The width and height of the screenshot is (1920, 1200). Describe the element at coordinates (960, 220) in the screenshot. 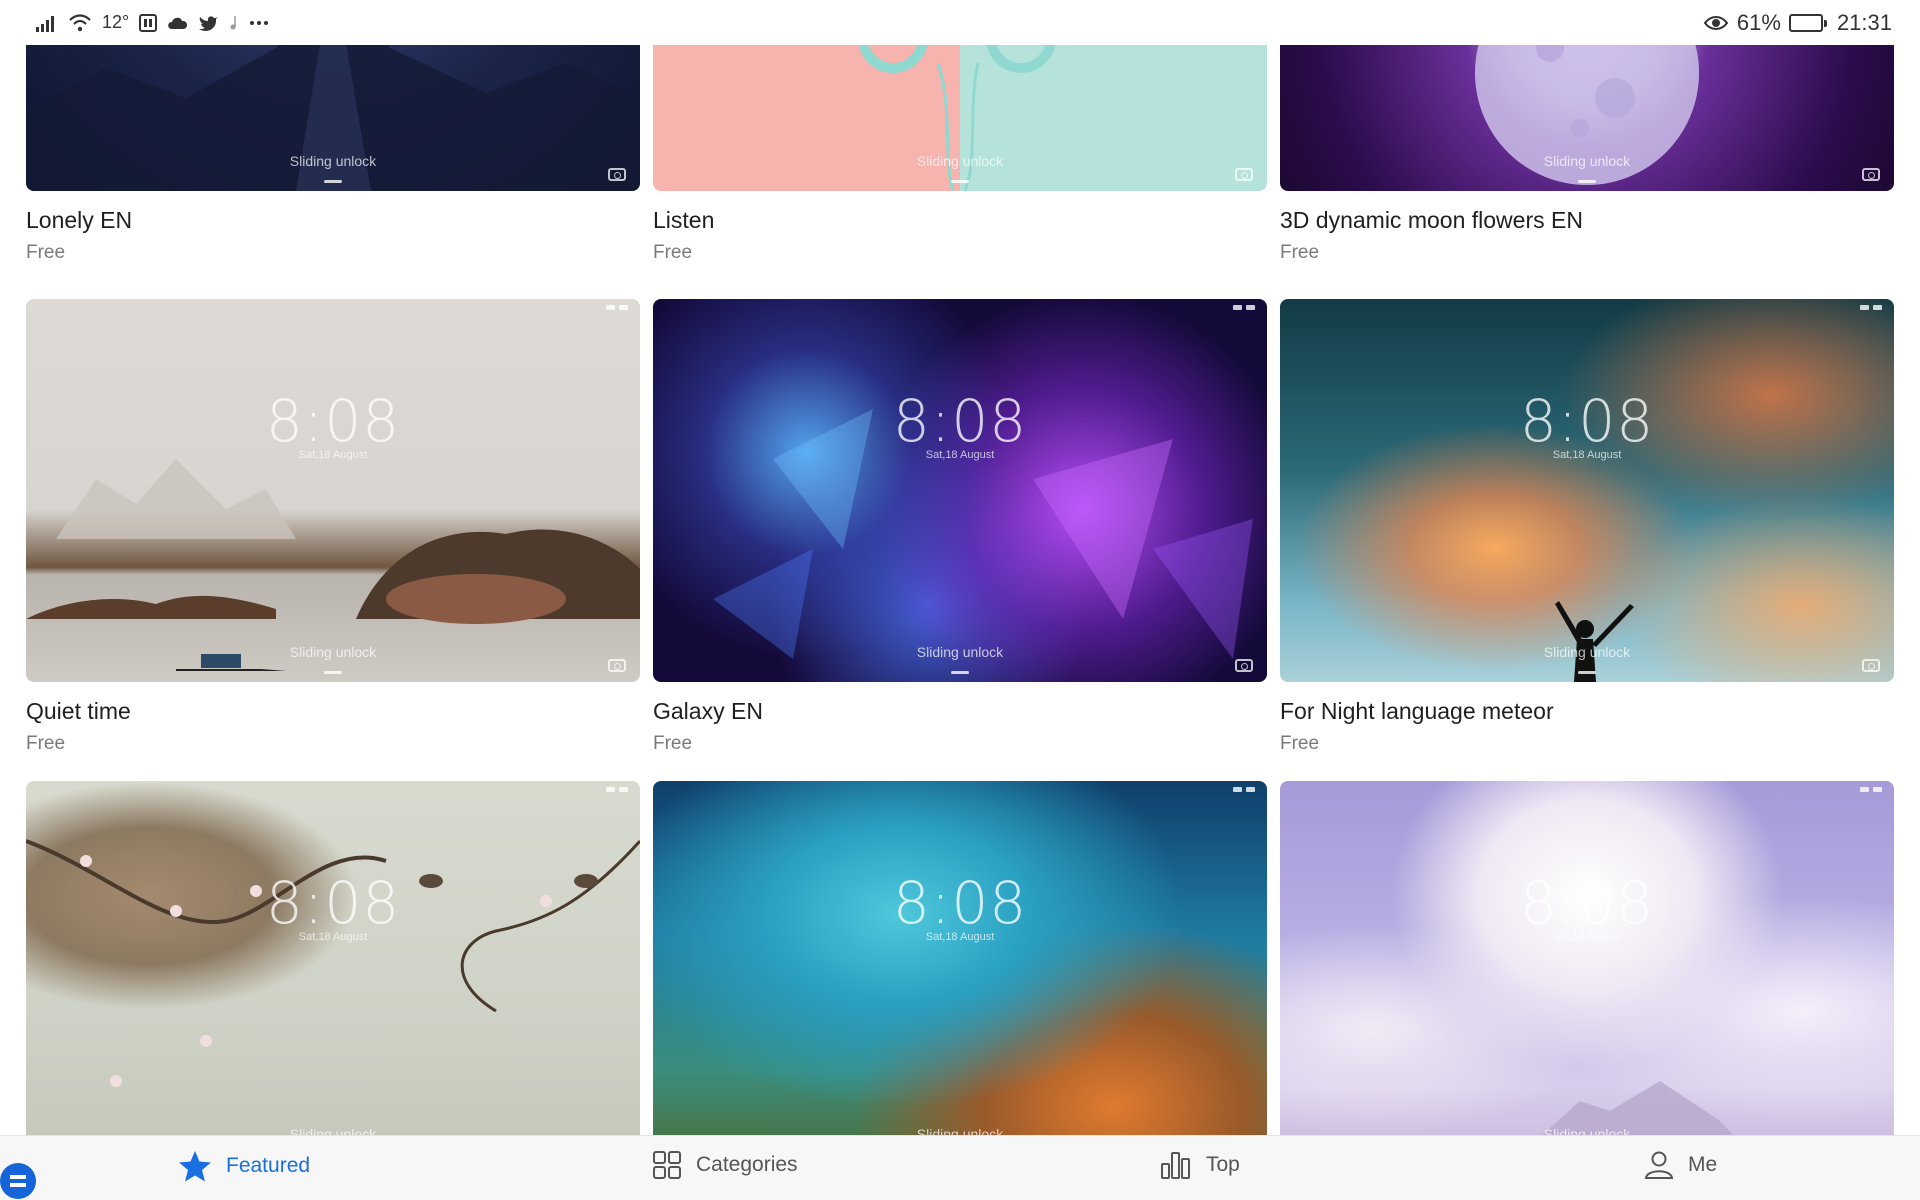

I see `theme-title: Listen` at that location.